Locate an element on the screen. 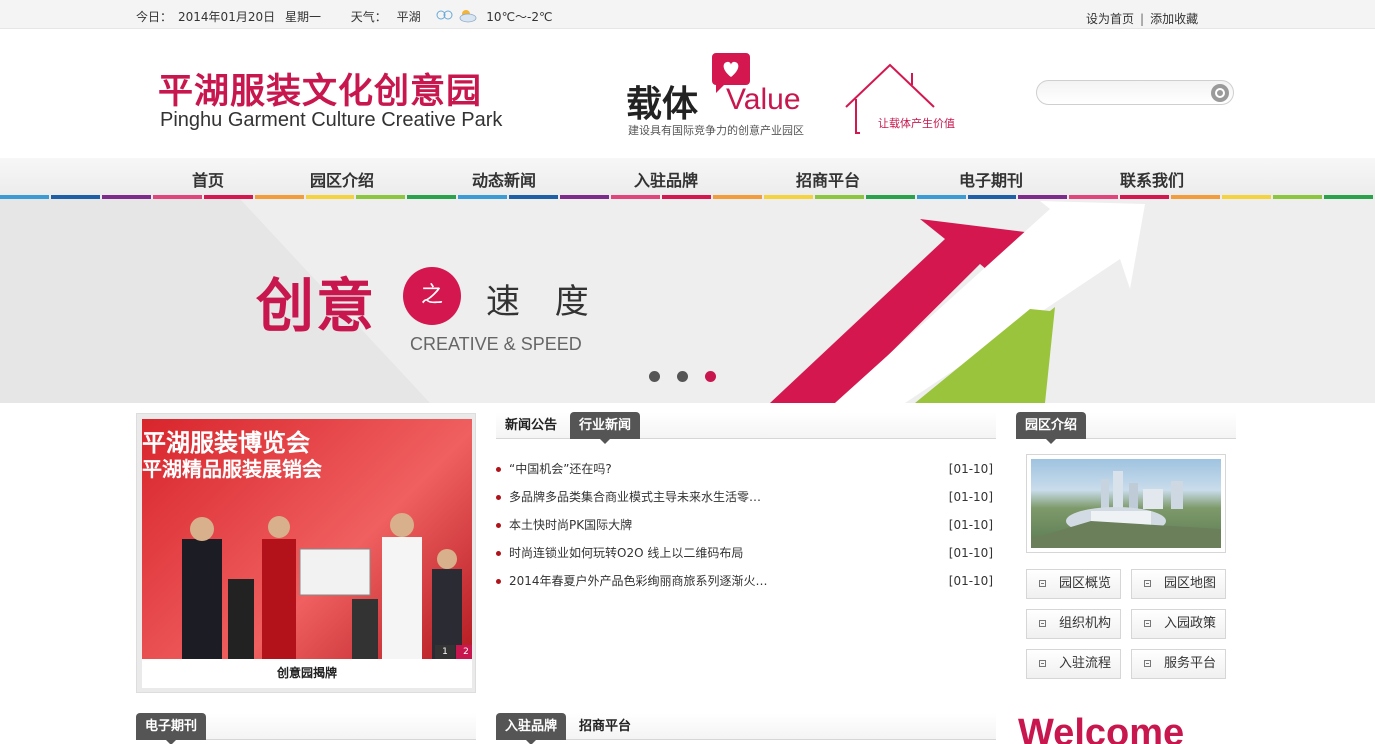 The width and height of the screenshot is (1375, 744). banner-connector: 之 is located at coordinates (432, 296).